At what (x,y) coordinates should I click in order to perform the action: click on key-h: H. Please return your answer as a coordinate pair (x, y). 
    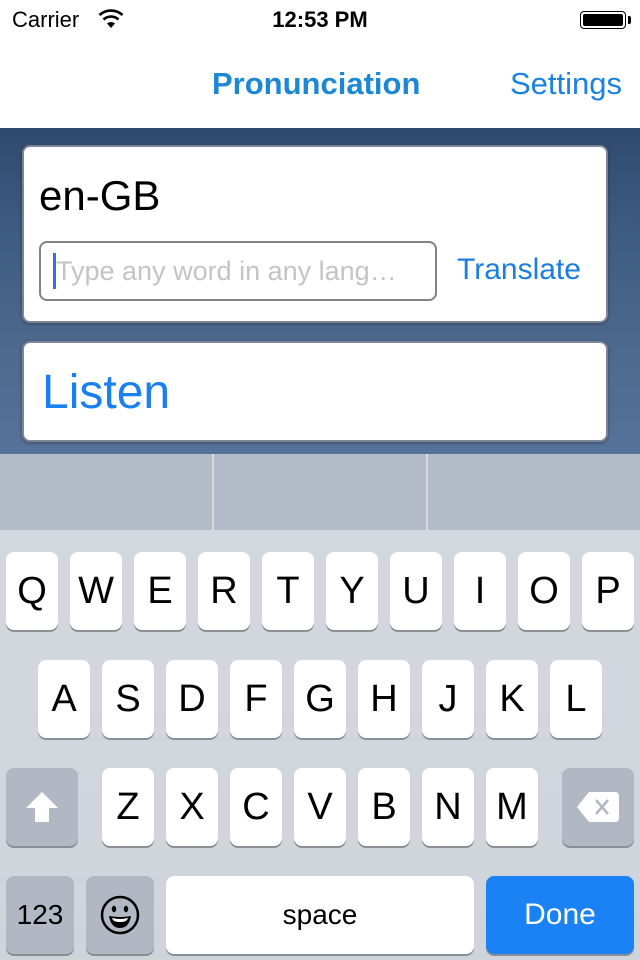
    Looking at the image, I should click on (384, 699).